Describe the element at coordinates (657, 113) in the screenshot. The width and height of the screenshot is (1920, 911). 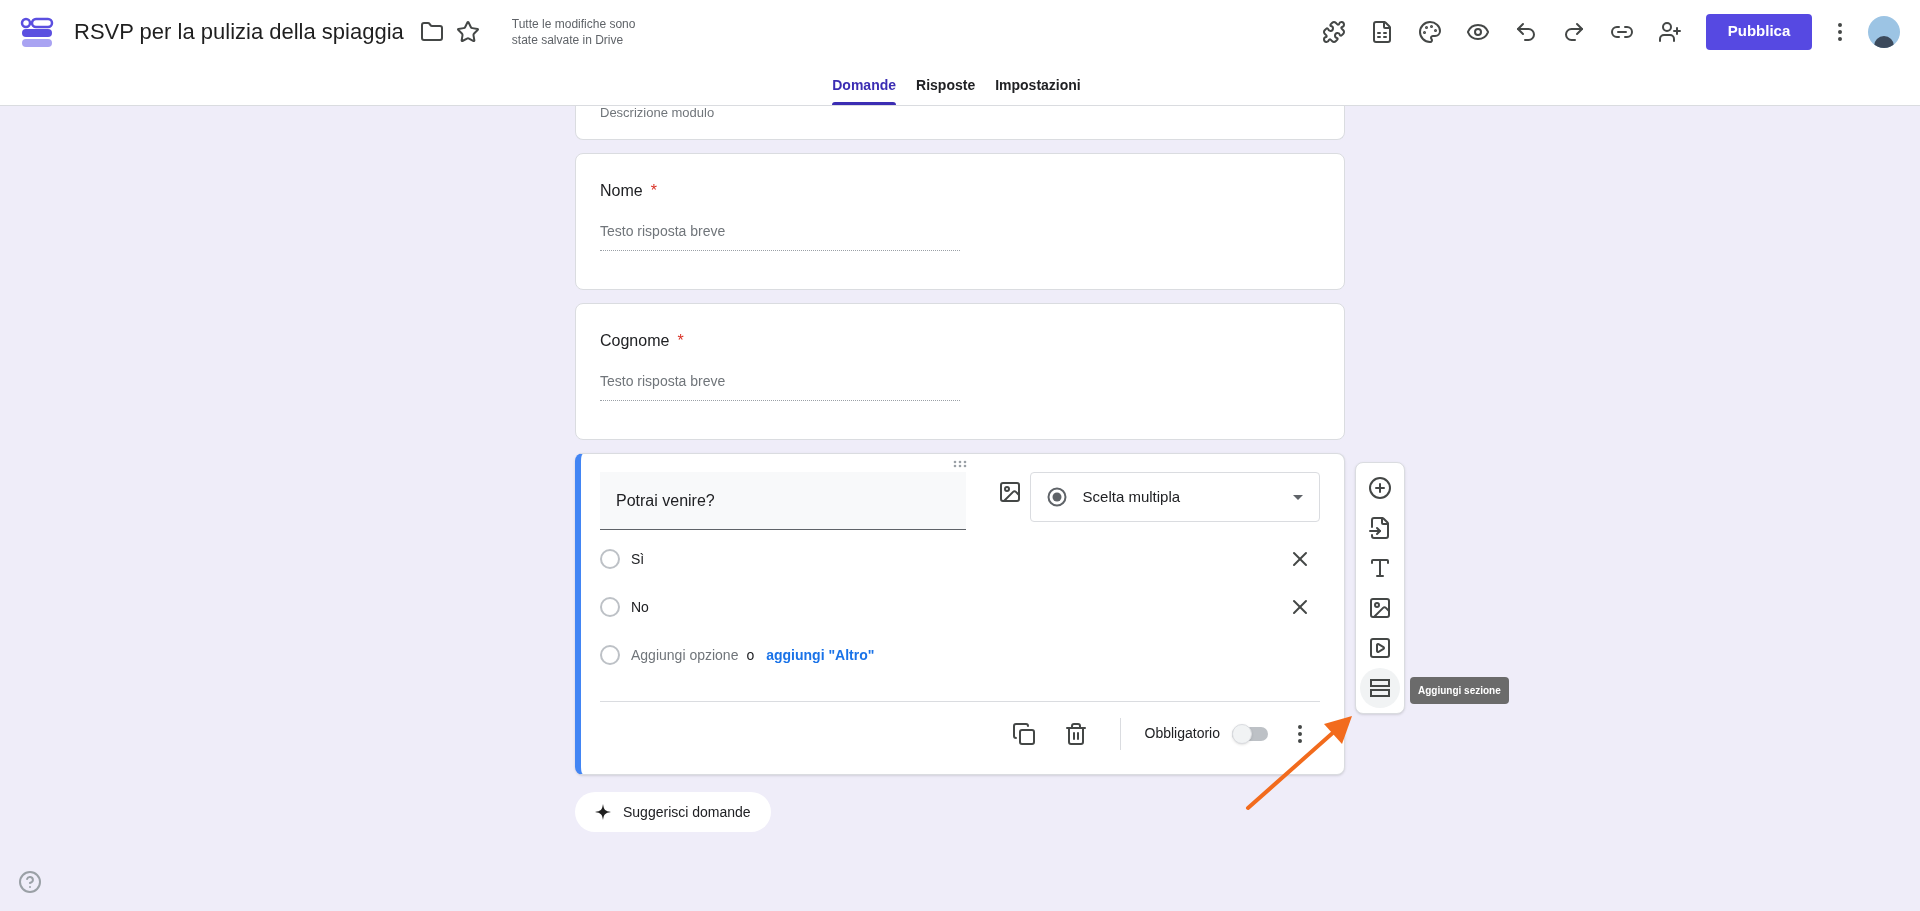
I see `form-description: Descrizione modulo` at that location.